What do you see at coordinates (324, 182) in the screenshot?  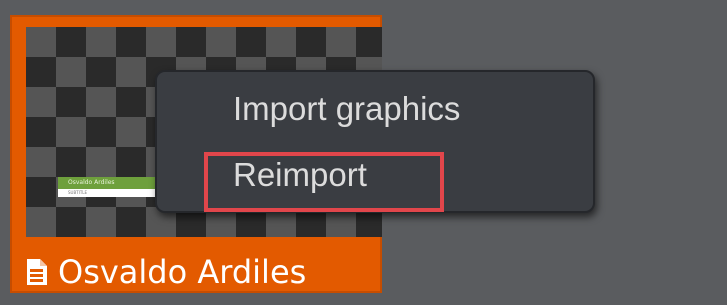 I see `reimport-highlight-box` at bounding box center [324, 182].